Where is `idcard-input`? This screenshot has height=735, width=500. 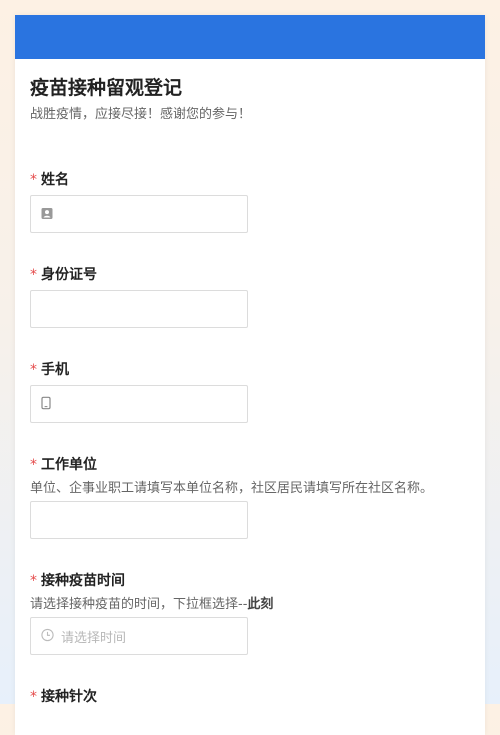 idcard-input is located at coordinates (139, 309).